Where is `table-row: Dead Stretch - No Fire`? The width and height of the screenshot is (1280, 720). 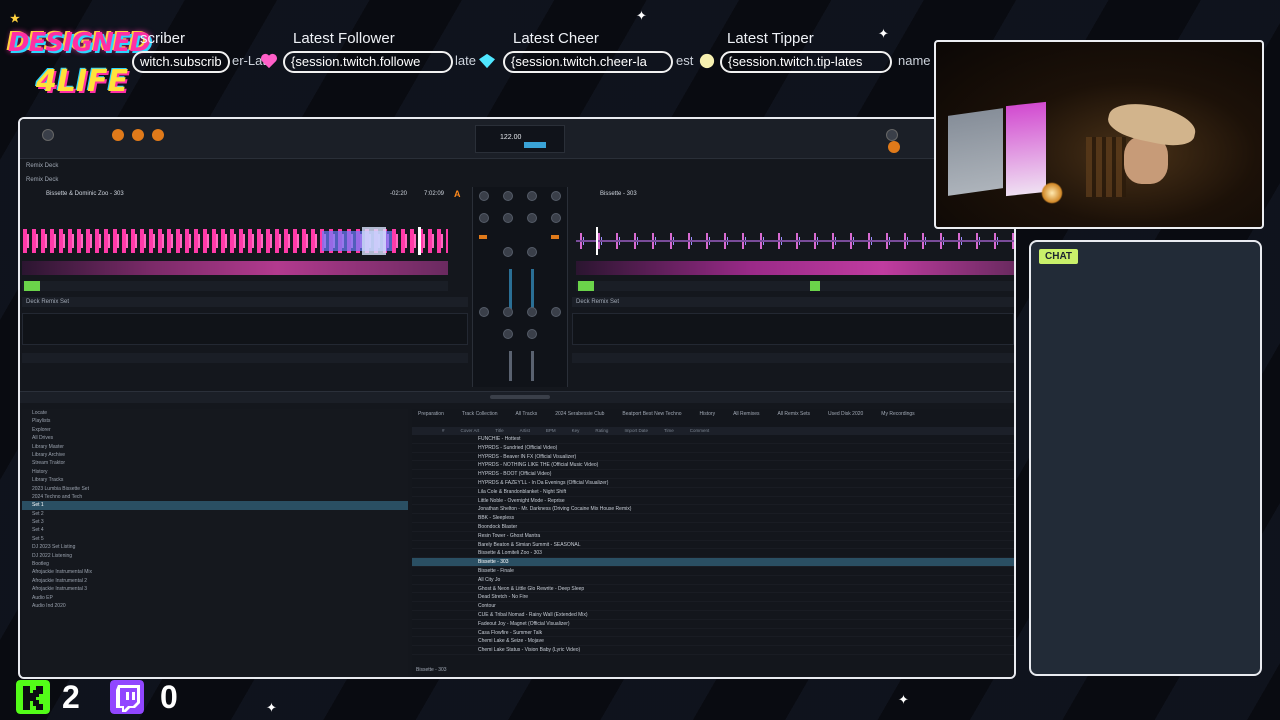
table-row: Dead Stretch - No Fire is located at coordinates (713, 598).